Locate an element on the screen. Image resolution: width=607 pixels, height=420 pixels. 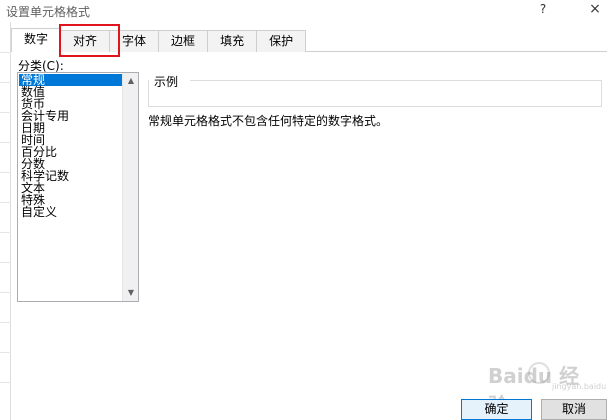
tab-protection: 保护 is located at coordinates (281, 41).